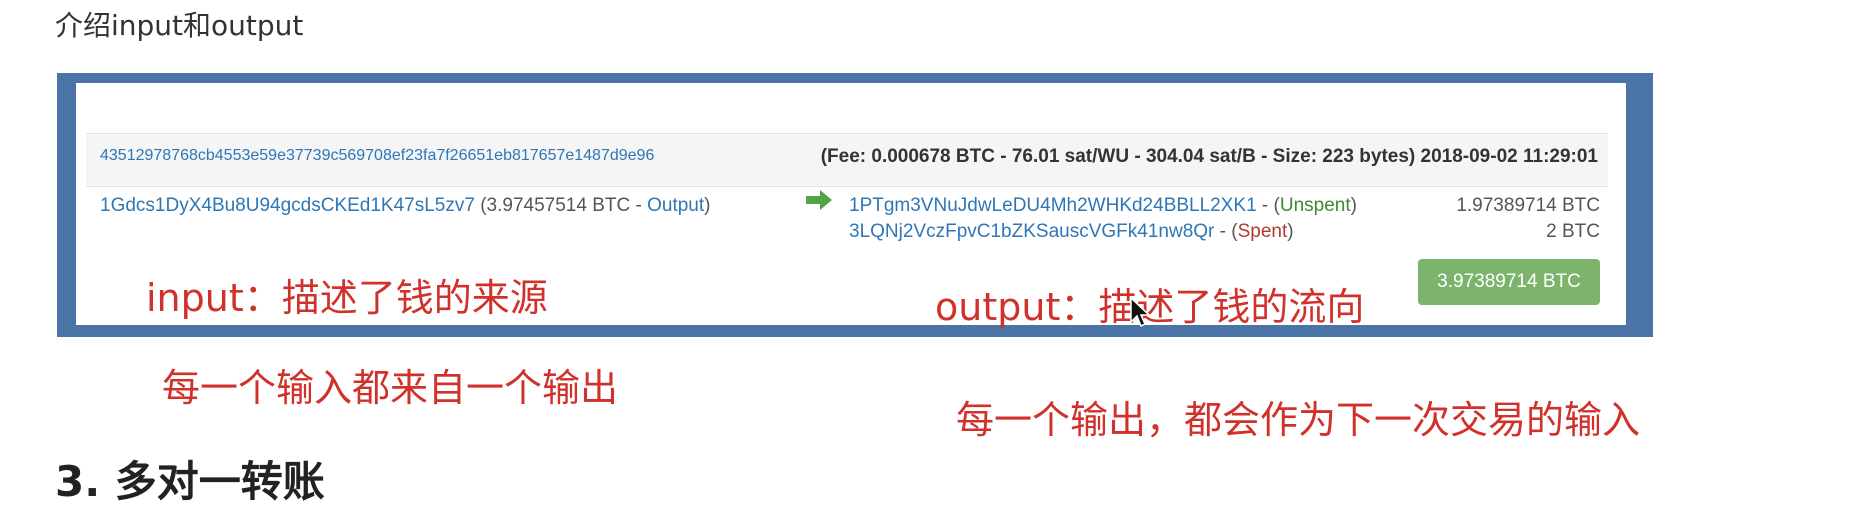 The height and width of the screenshot is (509, 1872). Describe the element at coordinates (1528, 205) in the screenshot. I see `output-1-amount: 1.97389714 BTC` at that location.